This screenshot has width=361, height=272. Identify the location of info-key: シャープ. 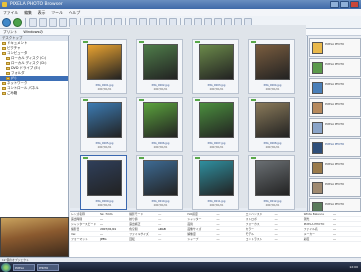
(193, 239).